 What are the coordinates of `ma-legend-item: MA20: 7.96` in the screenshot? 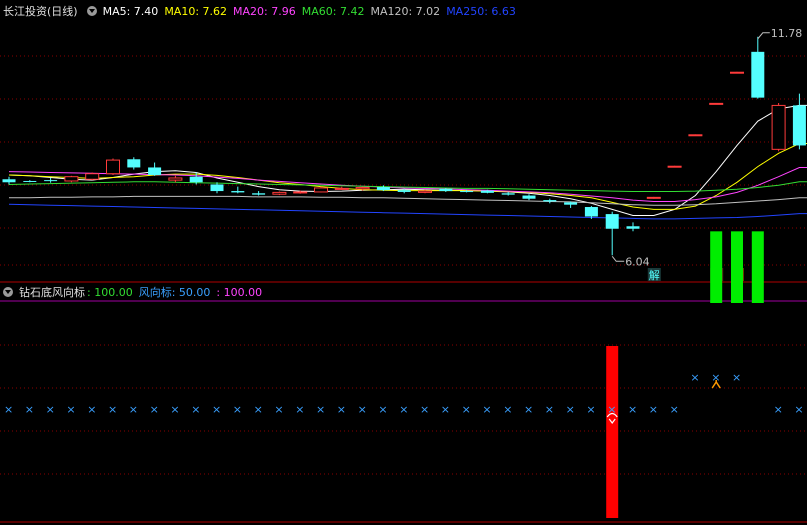 It's located at (264, 11).